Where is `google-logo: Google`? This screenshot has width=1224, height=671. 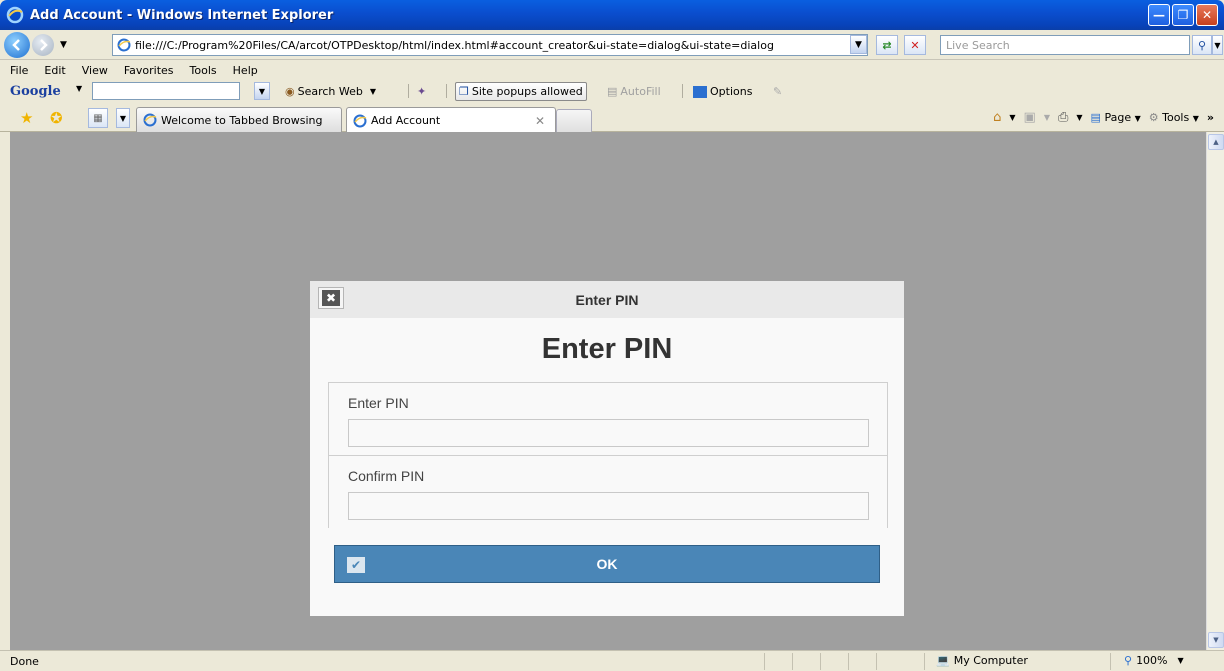 google-logo: Google is located at coordinates (35, 91).